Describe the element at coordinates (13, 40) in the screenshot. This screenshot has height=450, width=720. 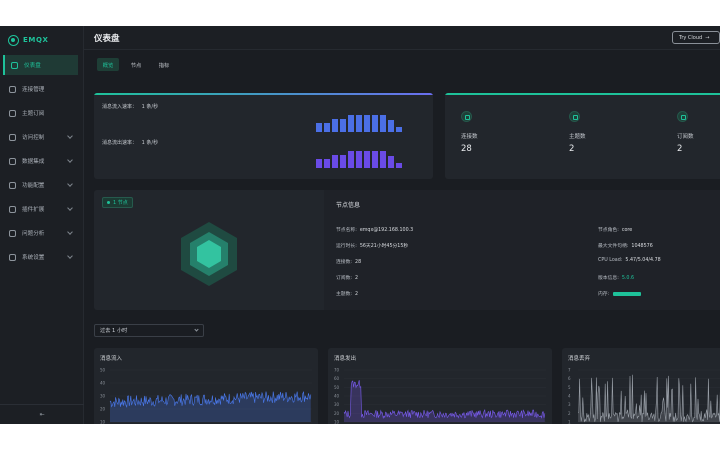
I see `emqx-logo-icon` at that location.